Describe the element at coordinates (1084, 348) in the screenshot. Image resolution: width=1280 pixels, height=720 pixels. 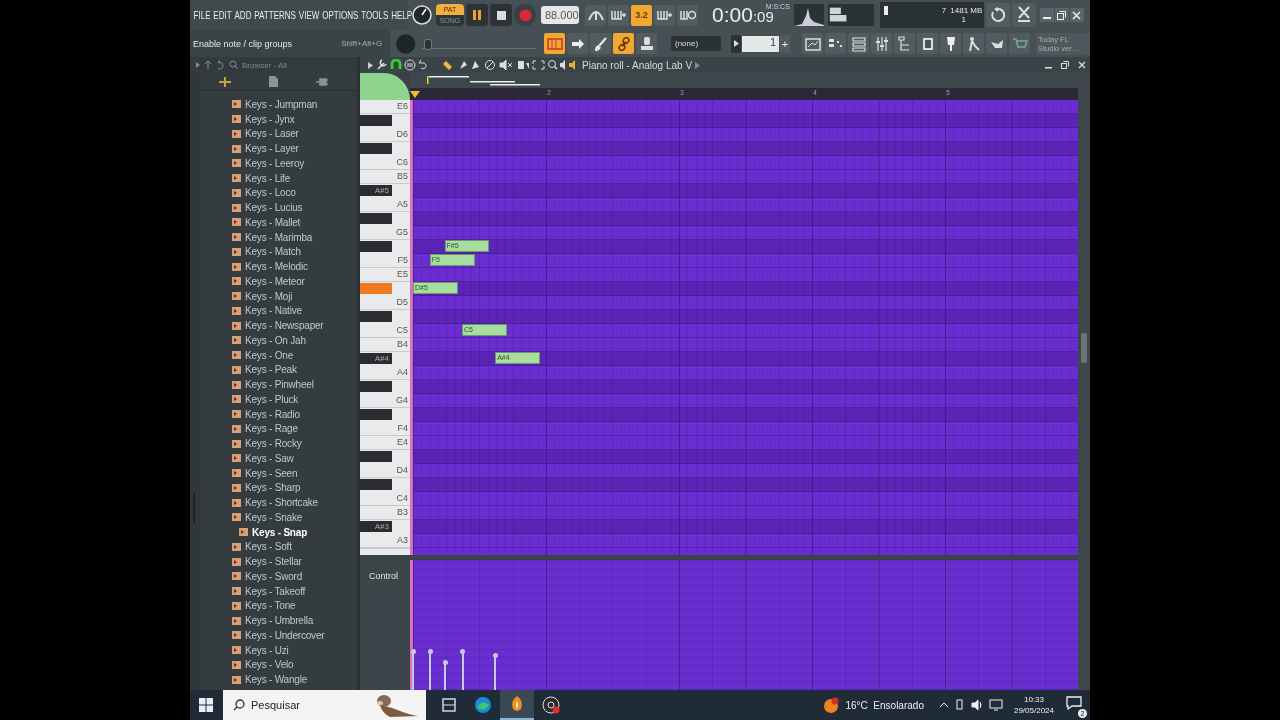
I see `scrollbar-thumb` at that location.